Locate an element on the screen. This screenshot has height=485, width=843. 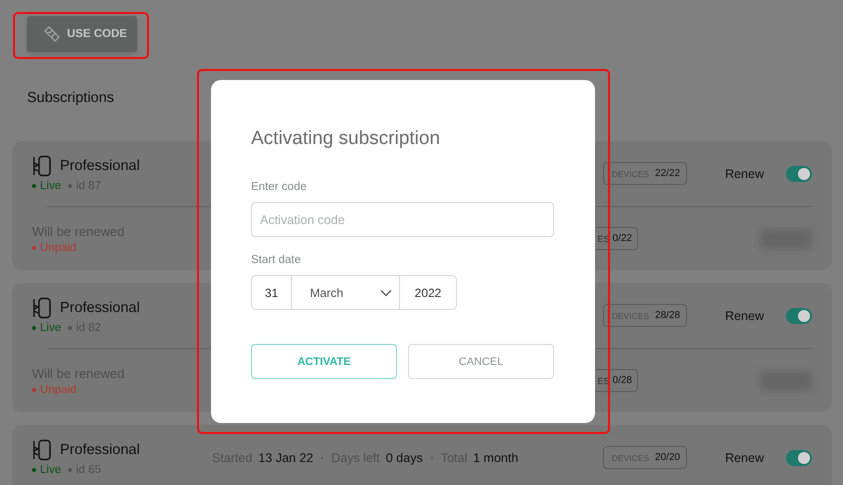
field-label: Enter code is located at coordinates (279, 187).